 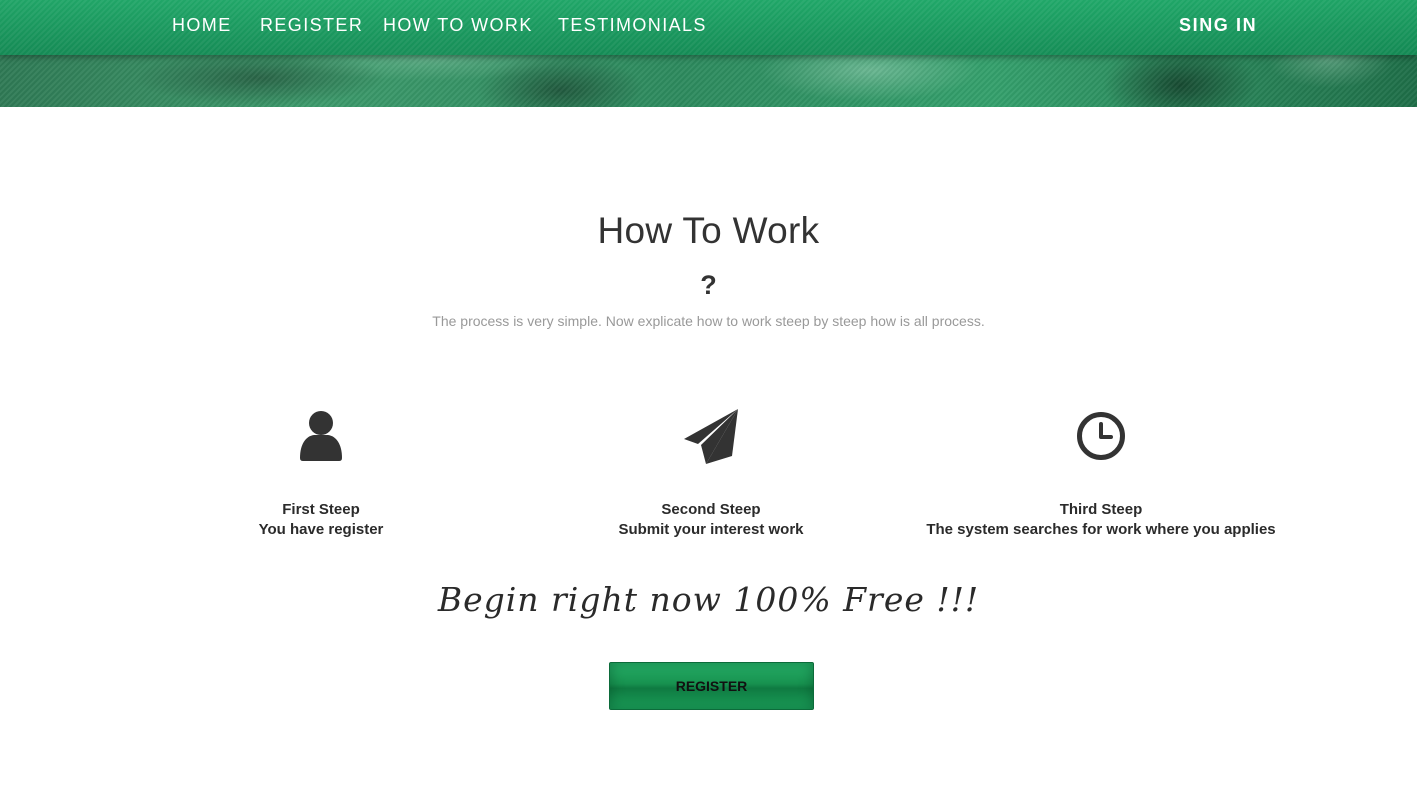 I want to click on nav-register-link: REGISTER, so click(x=311, y=26).